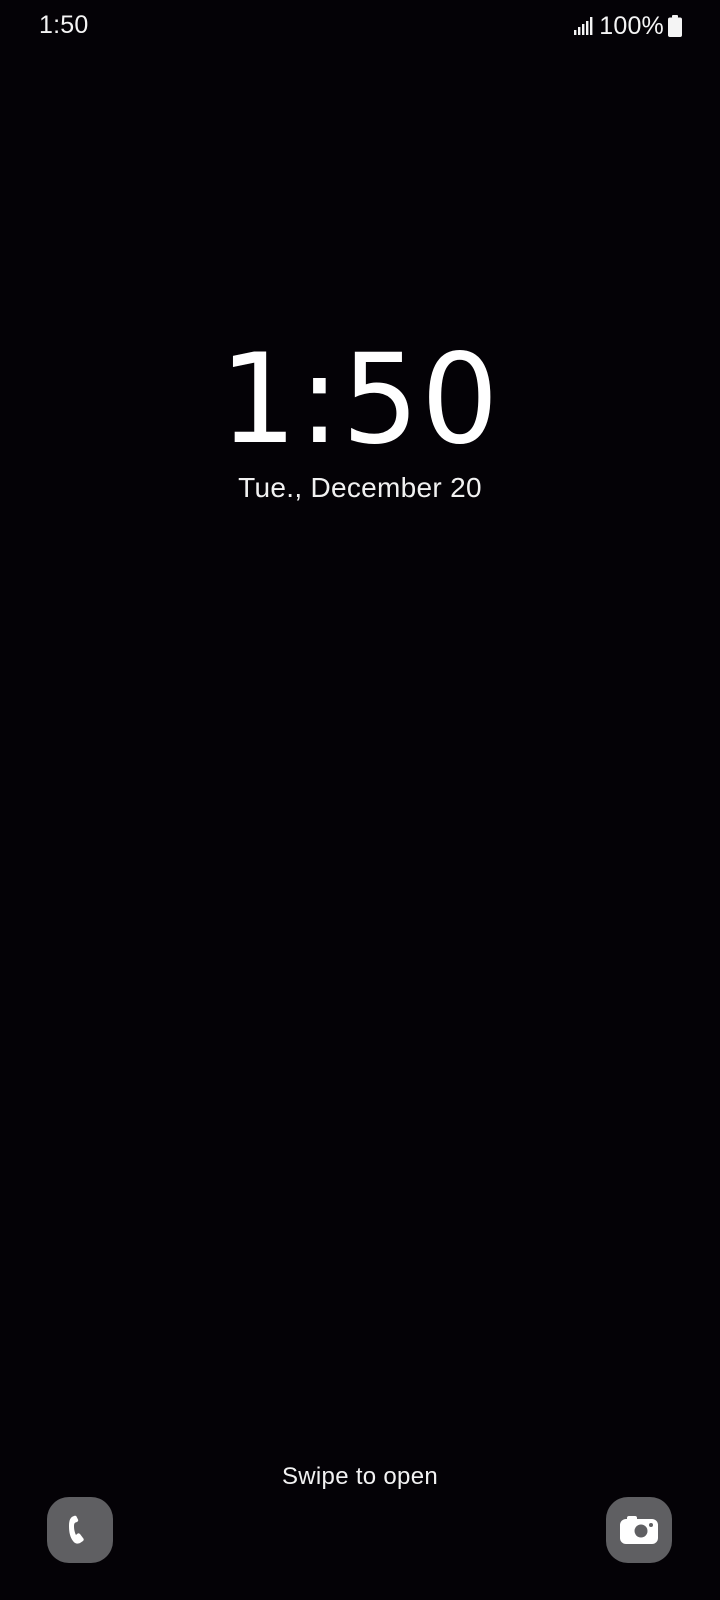 This screenshot has height=1600, width=720. I want to click on phone-icon, so click(76, 1529).